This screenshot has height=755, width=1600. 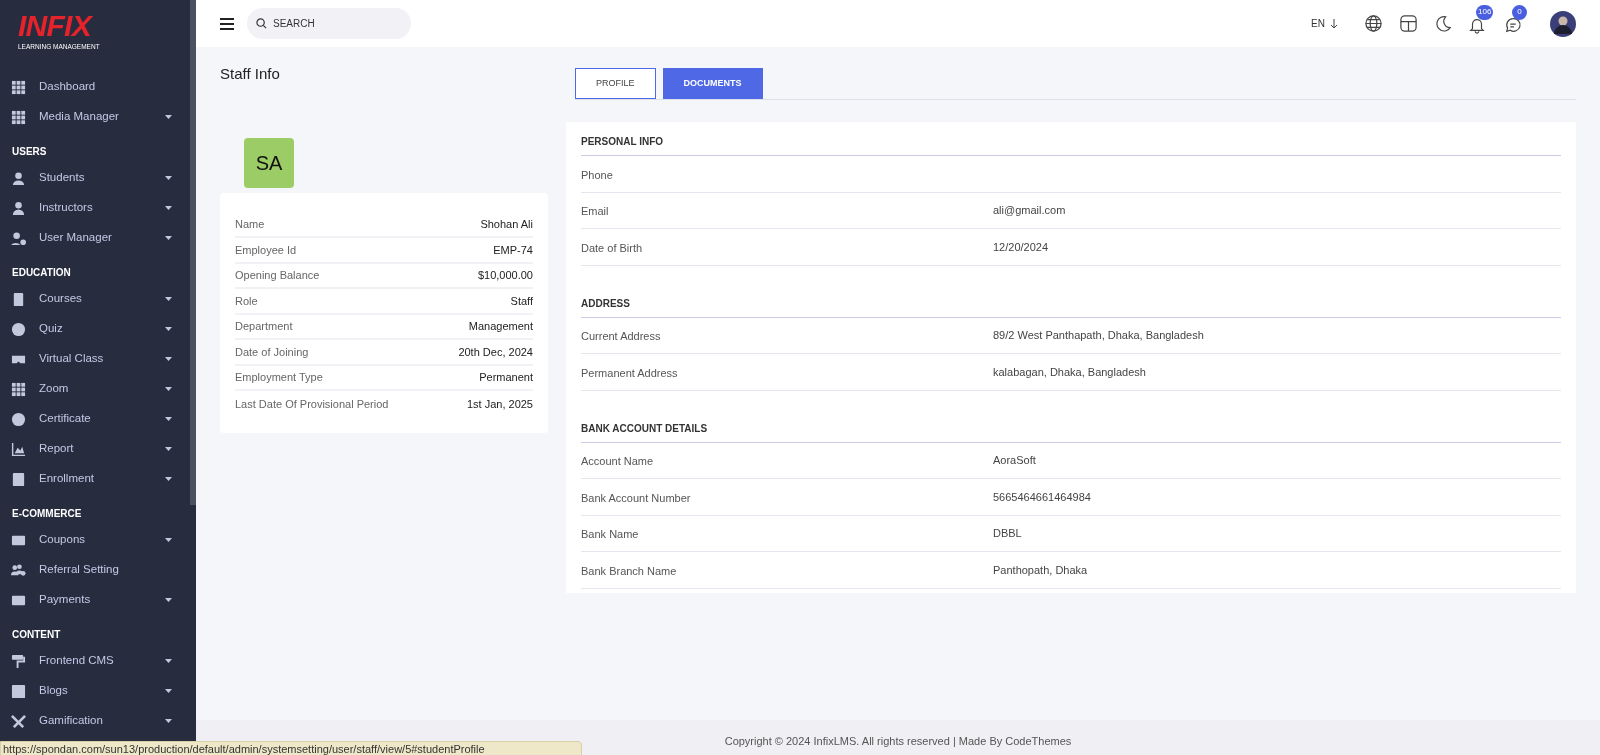 I want to click on field-value: Permanent, so click(x=506, y=377).